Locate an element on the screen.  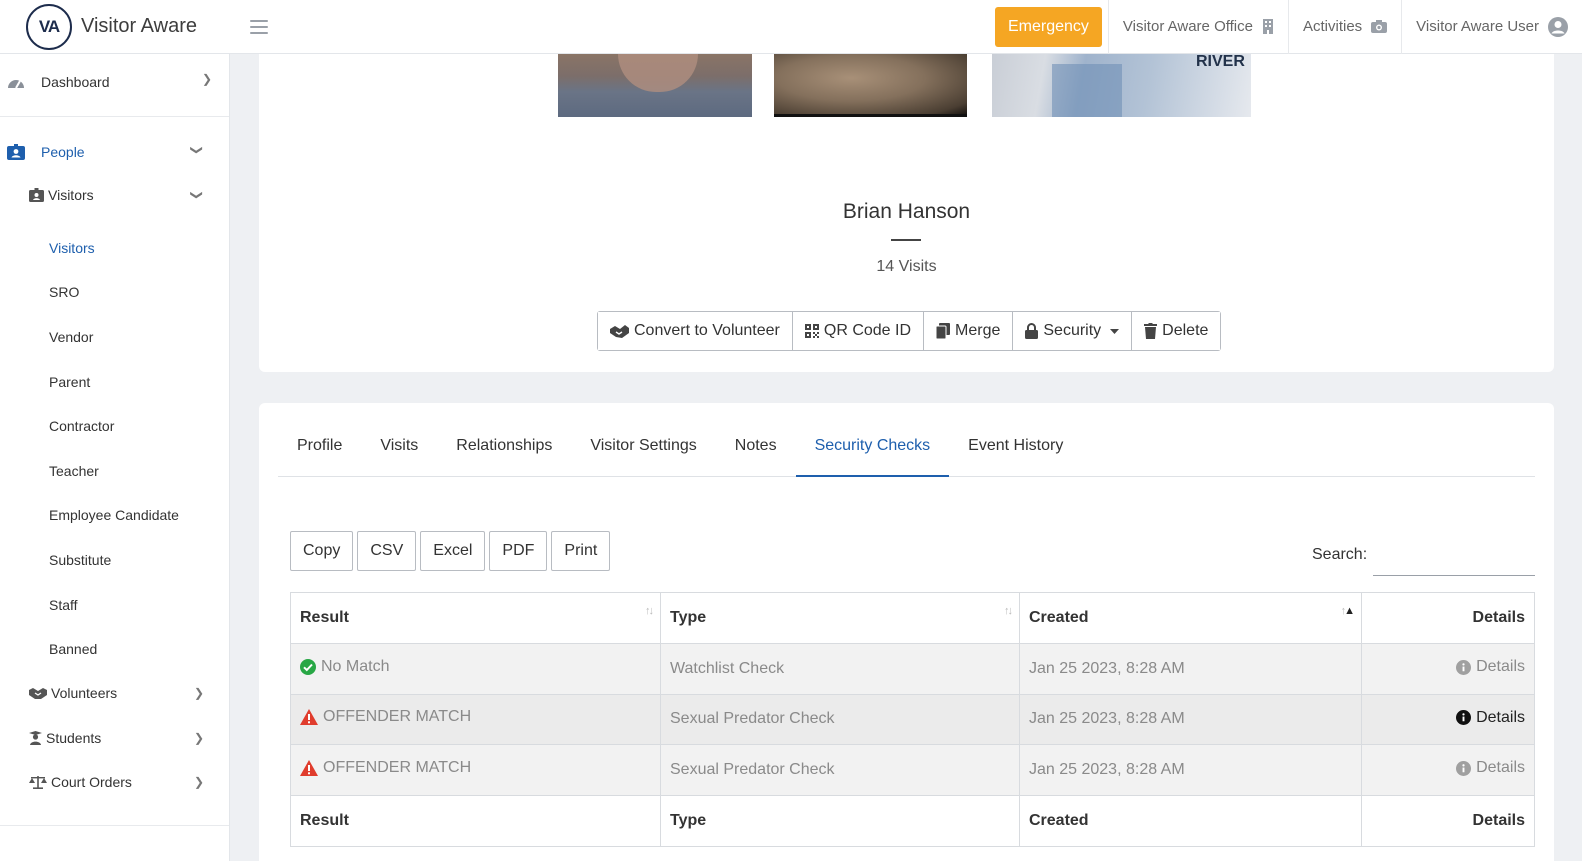
footer-type: Type is located at coordinates (840, 820).